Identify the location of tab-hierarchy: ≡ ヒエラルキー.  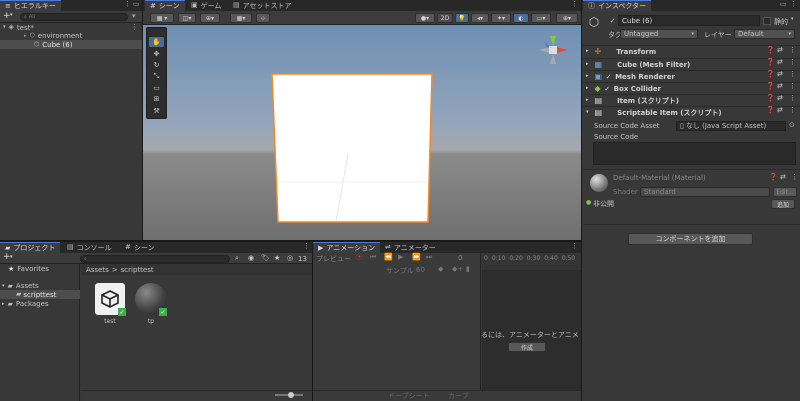
(30, 5).